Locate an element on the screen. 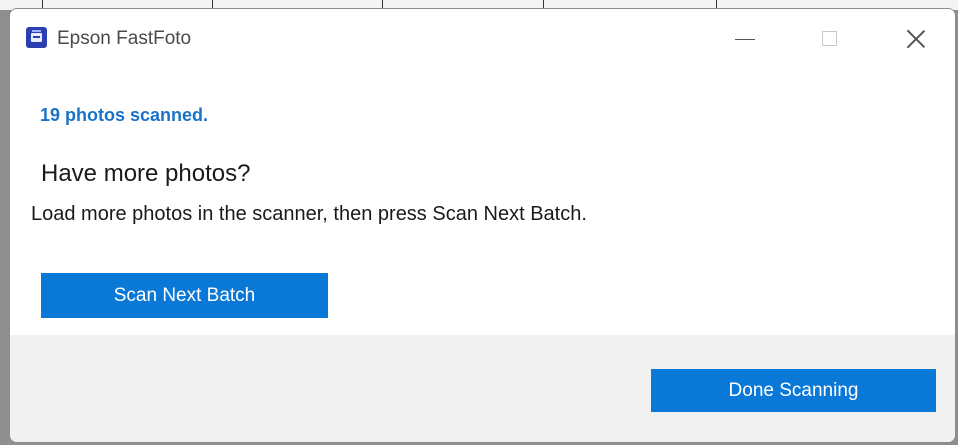 The image size is (958, 445). close-button is located at coordinates (915, 39).